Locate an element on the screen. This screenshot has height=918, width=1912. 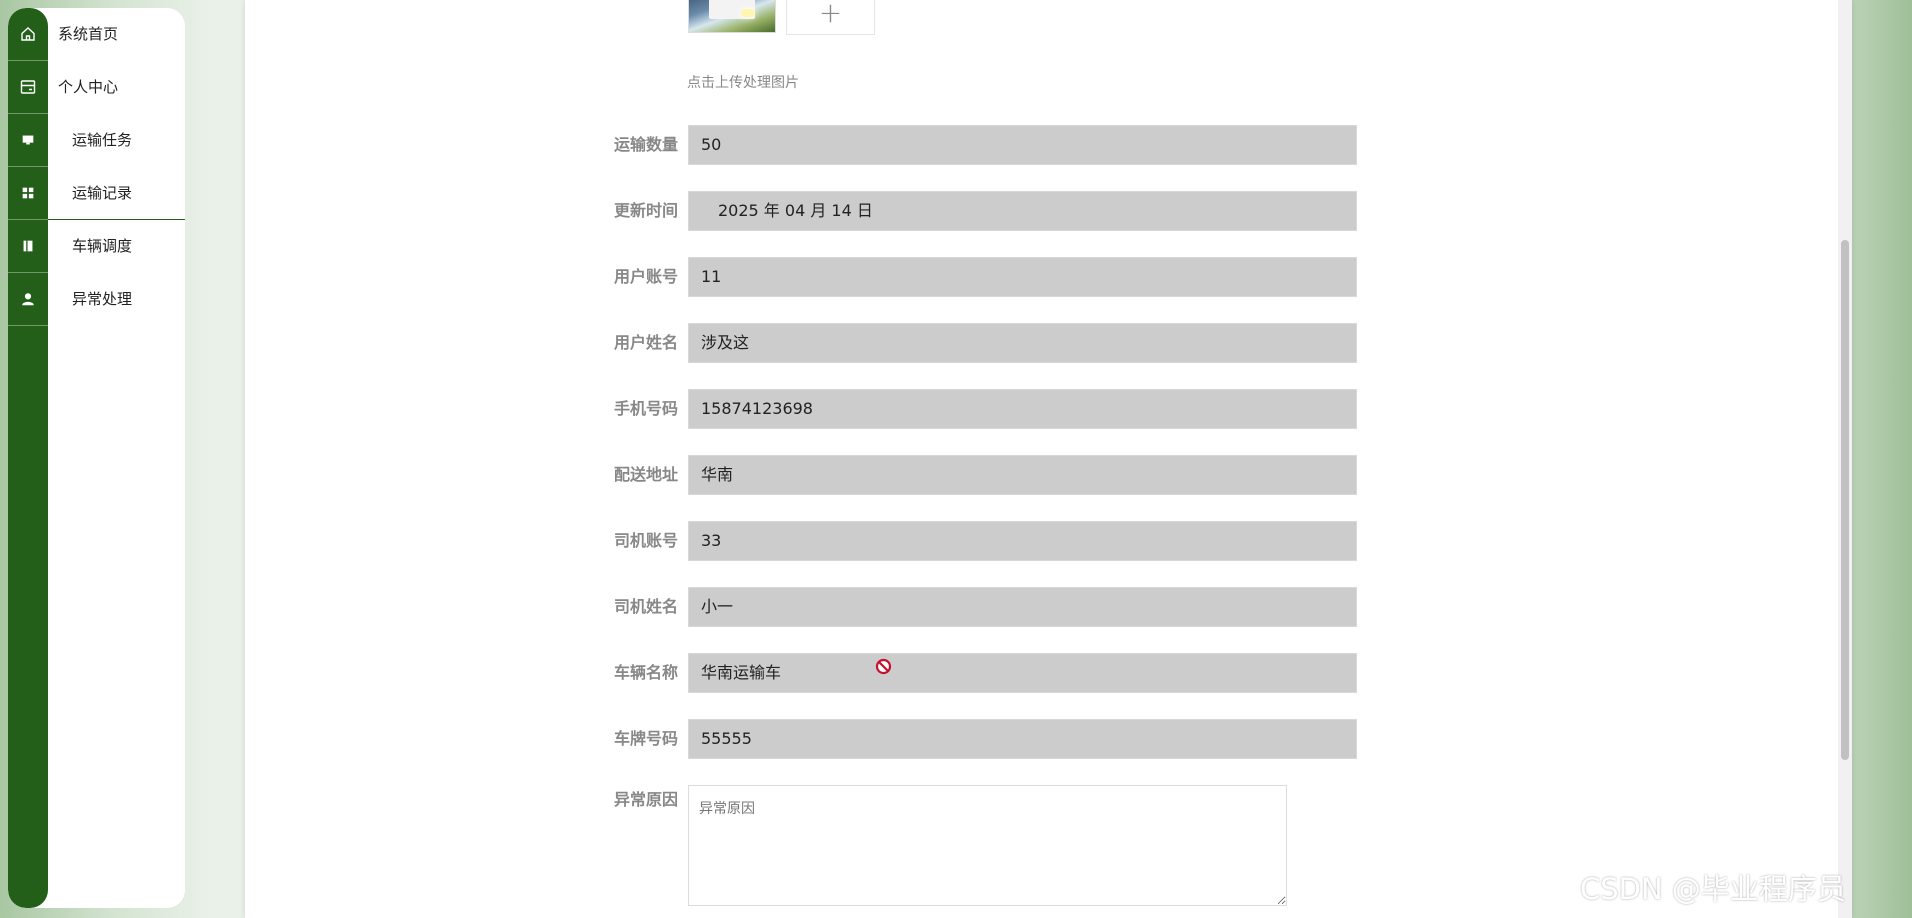
field-label: 运输数量 is located at coordinates (645, 144).